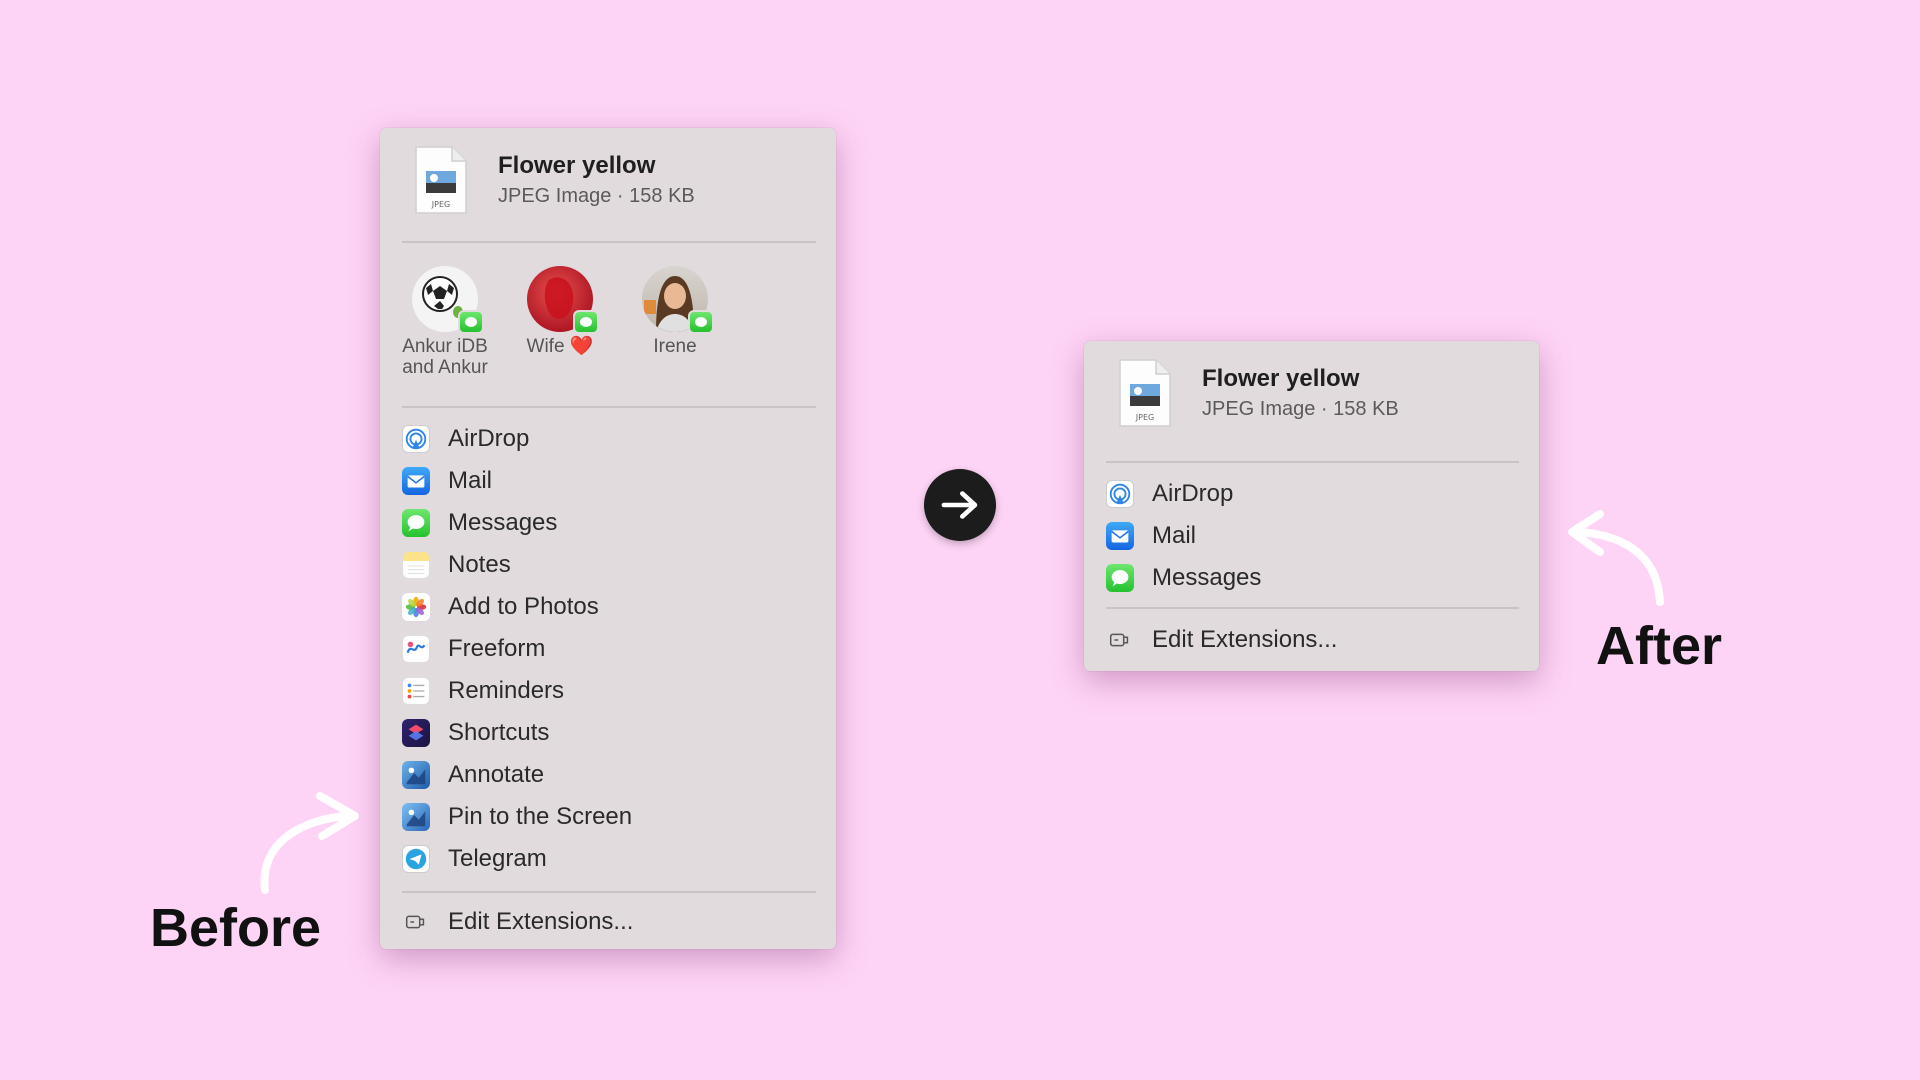 This screenshot has width=1920, height=1080. What do you see at coordinates (609, 733) in the screenshot?
I see `share-item-shortcuts: Shortcuts` at bounding box center [609, 733].